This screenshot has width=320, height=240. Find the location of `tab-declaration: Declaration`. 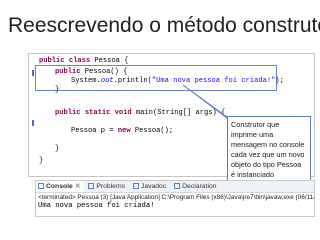

tab-declaration: Declaration is located at coordinates (196, 186).